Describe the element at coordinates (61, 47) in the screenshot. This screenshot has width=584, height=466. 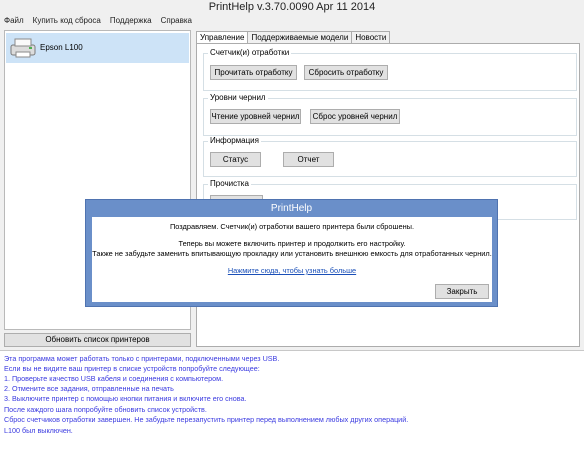
I see `printer-name: Epson L100` at that location.